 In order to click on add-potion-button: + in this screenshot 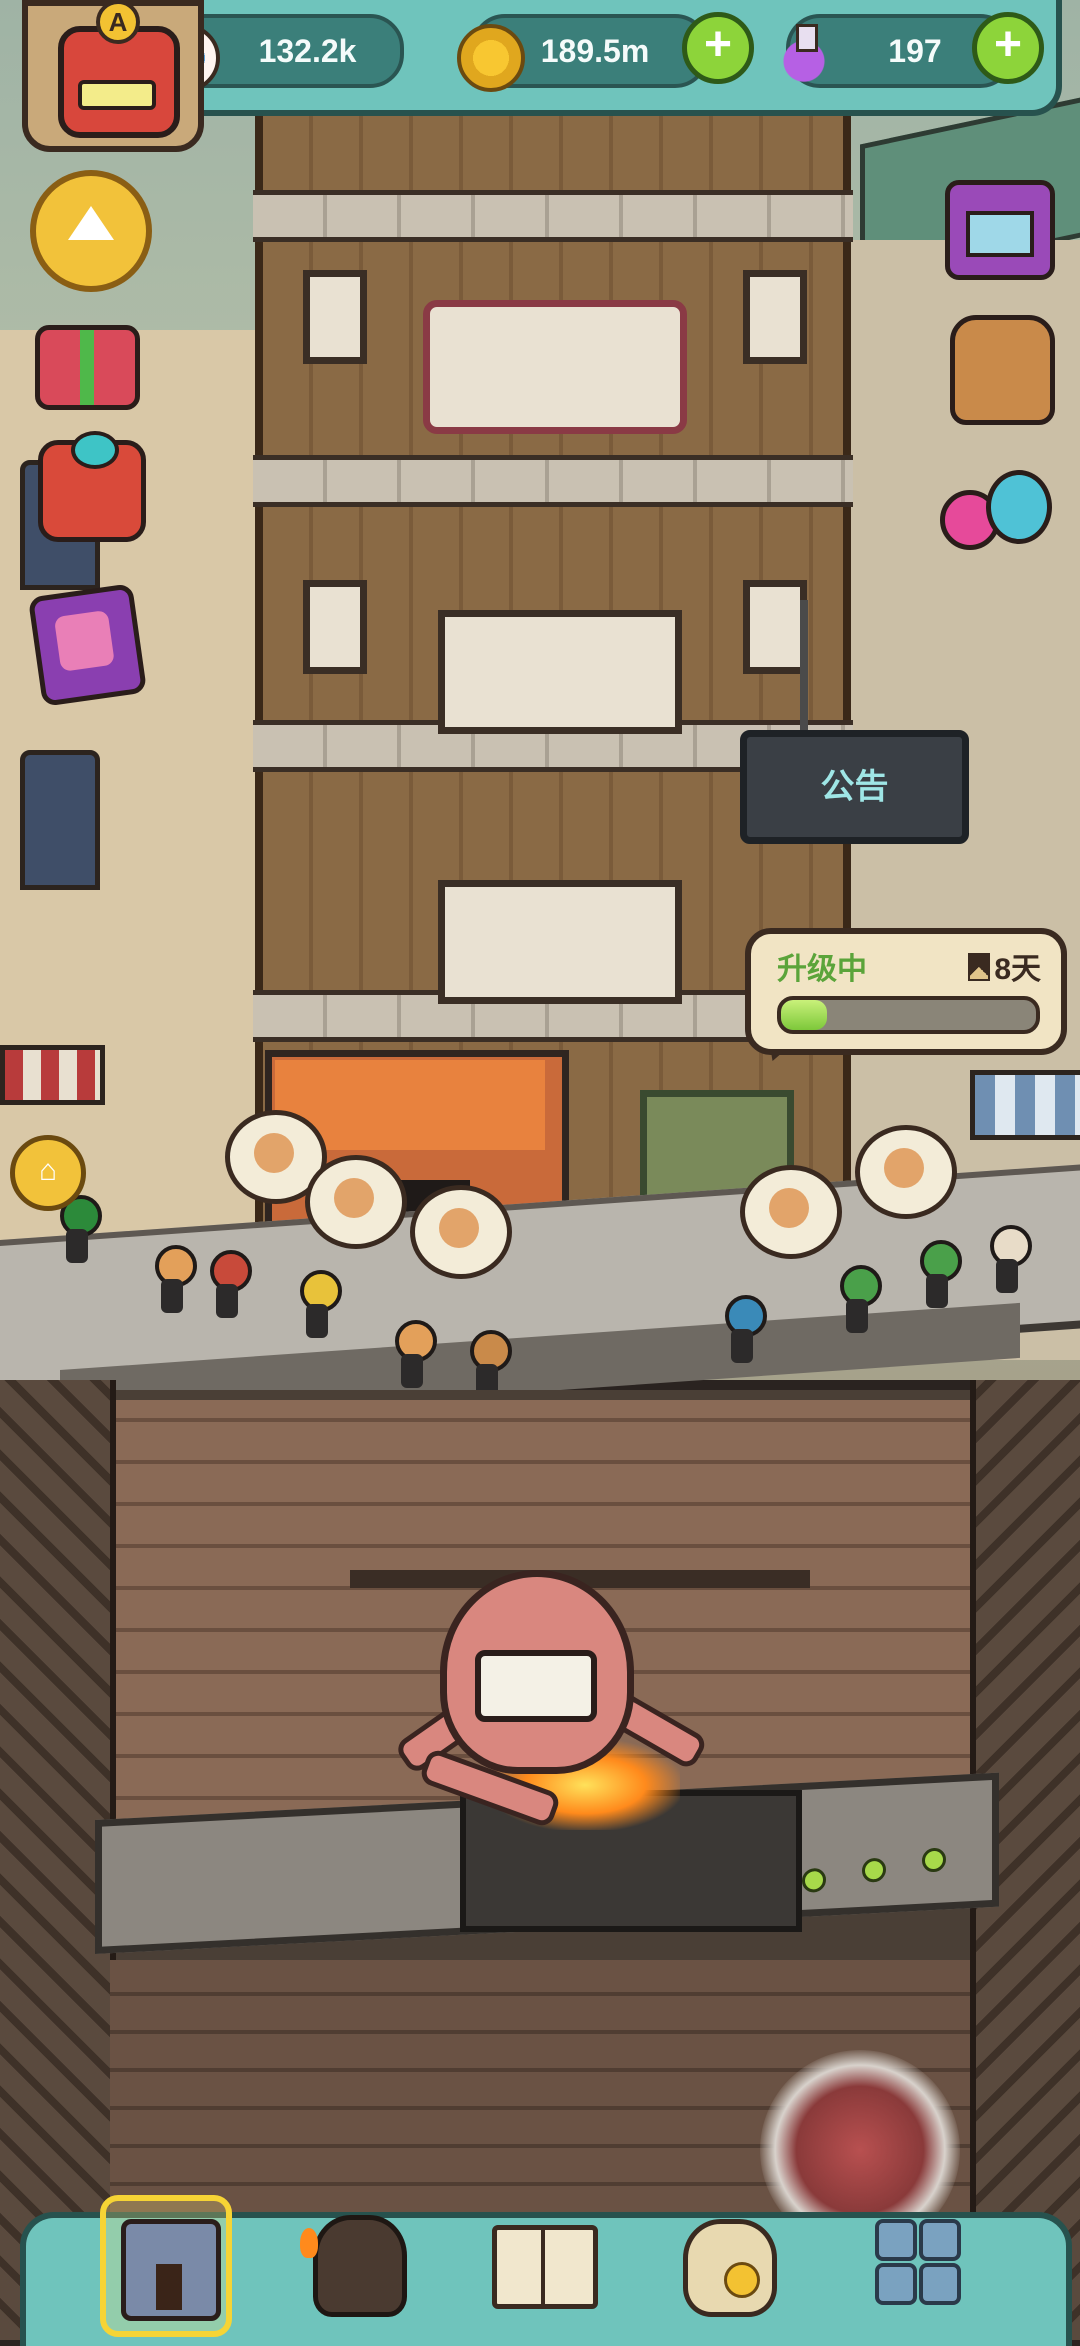, I will do `click(1008, 48)`.